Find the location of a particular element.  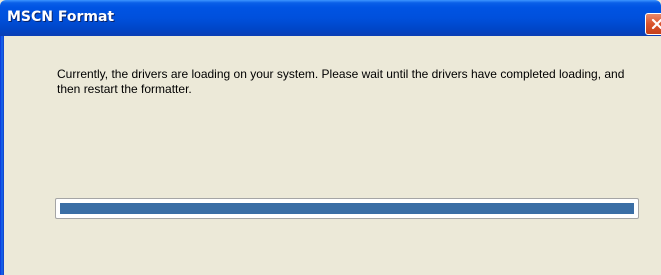

close-button is located at coordinates (653, 24).